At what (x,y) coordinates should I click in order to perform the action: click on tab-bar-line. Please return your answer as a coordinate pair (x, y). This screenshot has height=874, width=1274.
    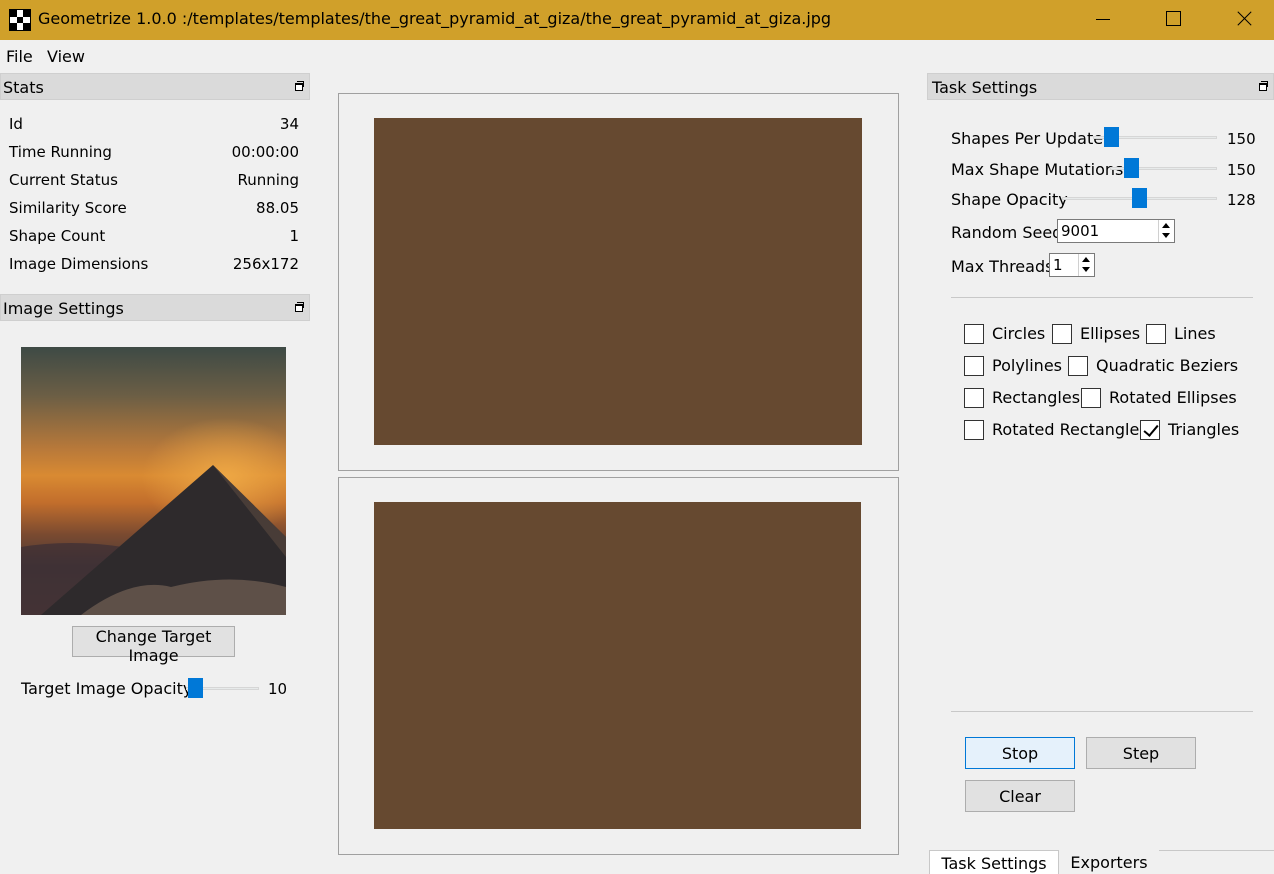
    Looking at the image, I should click on (1216, 850).